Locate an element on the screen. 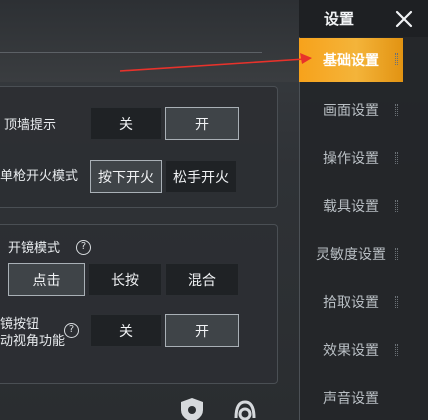  sidebar-item-display-settings: 画面设置 is located at coordinates (351, 110).